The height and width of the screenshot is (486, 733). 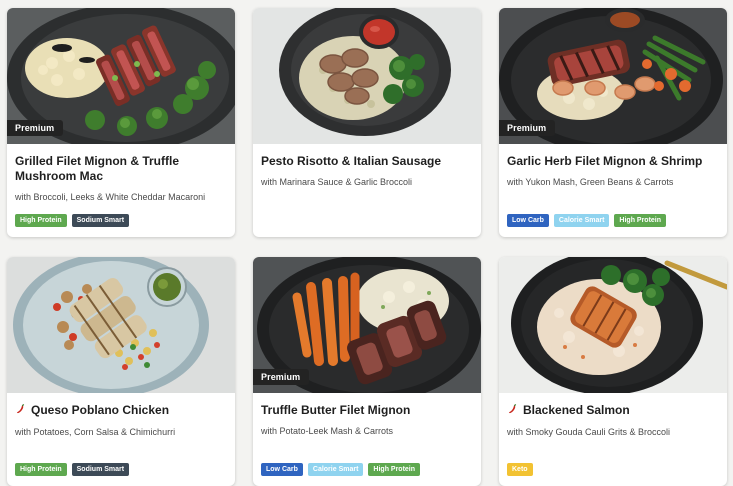 I want to click on badge-list: Keto, so click(x=520, y=469).